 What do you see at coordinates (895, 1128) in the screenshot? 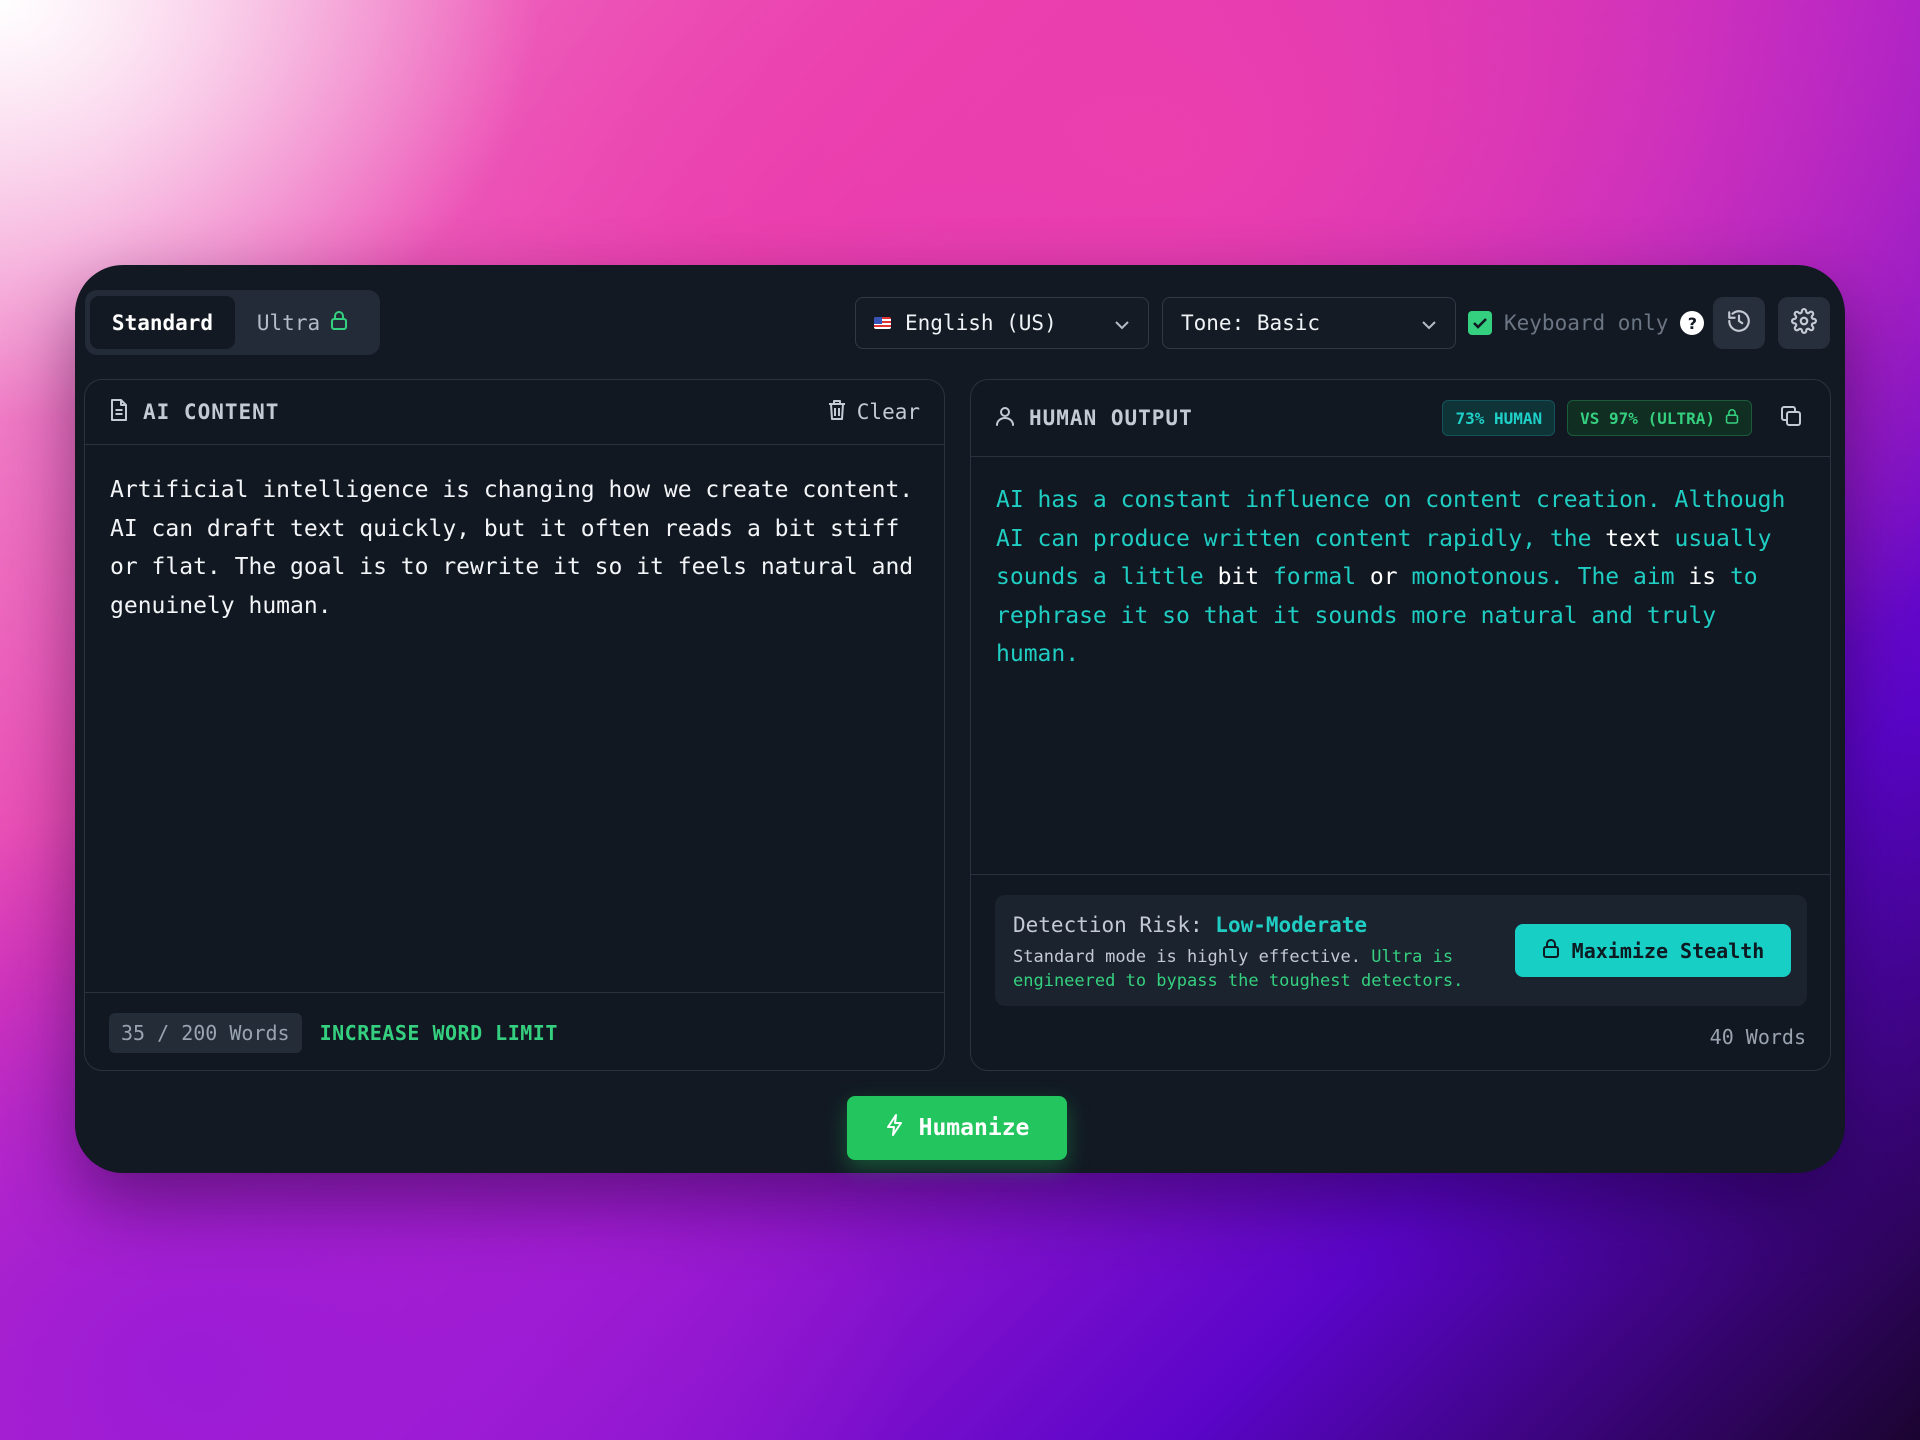
I see `lightning-icon` at bounding box center [895, 1128].